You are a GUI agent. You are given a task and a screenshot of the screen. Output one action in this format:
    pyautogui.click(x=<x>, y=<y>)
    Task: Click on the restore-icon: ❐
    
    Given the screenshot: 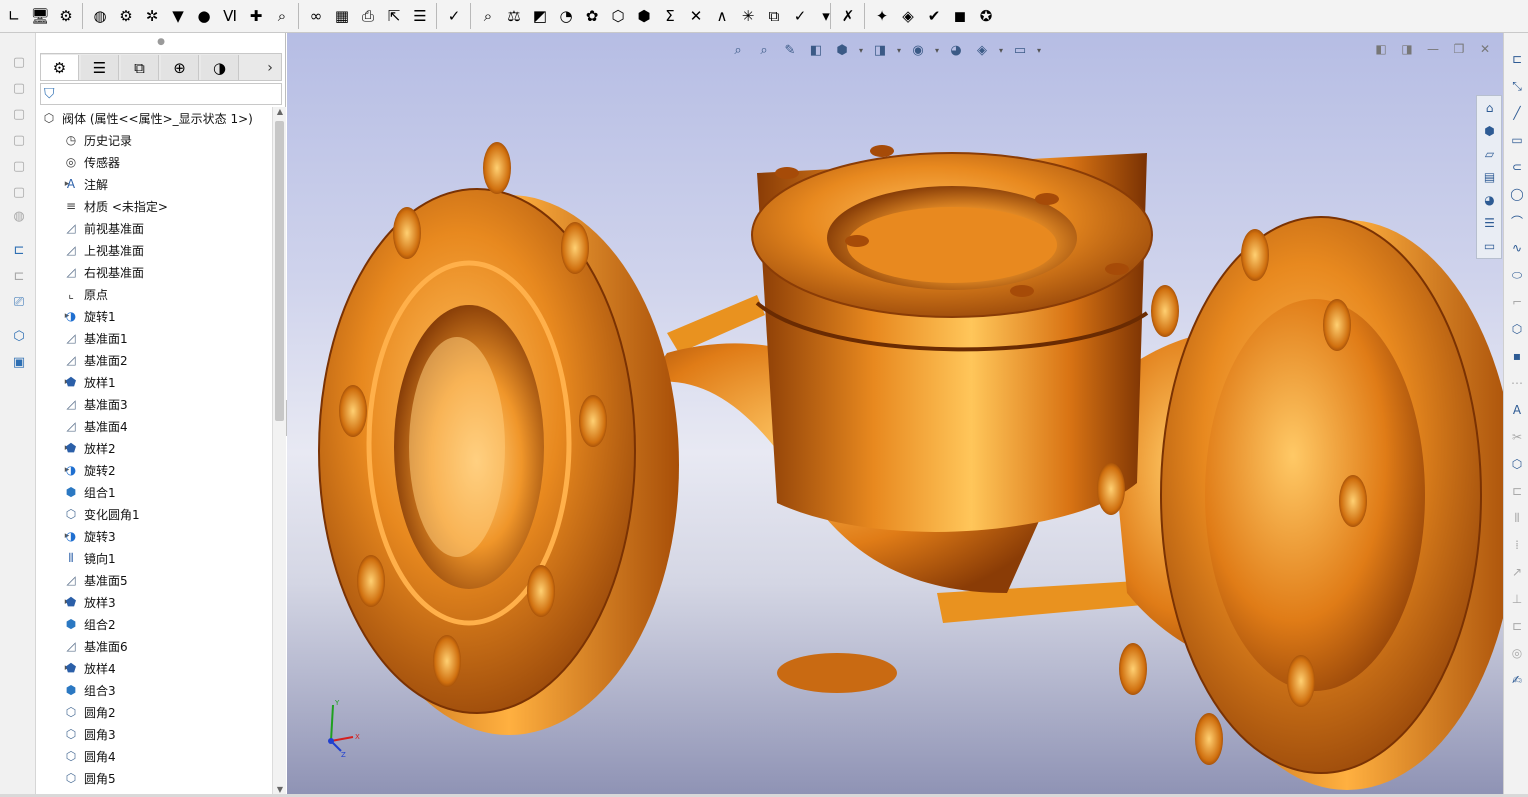 What is the action you would take?
    pyautogui.click(x=1459, y=49)
    